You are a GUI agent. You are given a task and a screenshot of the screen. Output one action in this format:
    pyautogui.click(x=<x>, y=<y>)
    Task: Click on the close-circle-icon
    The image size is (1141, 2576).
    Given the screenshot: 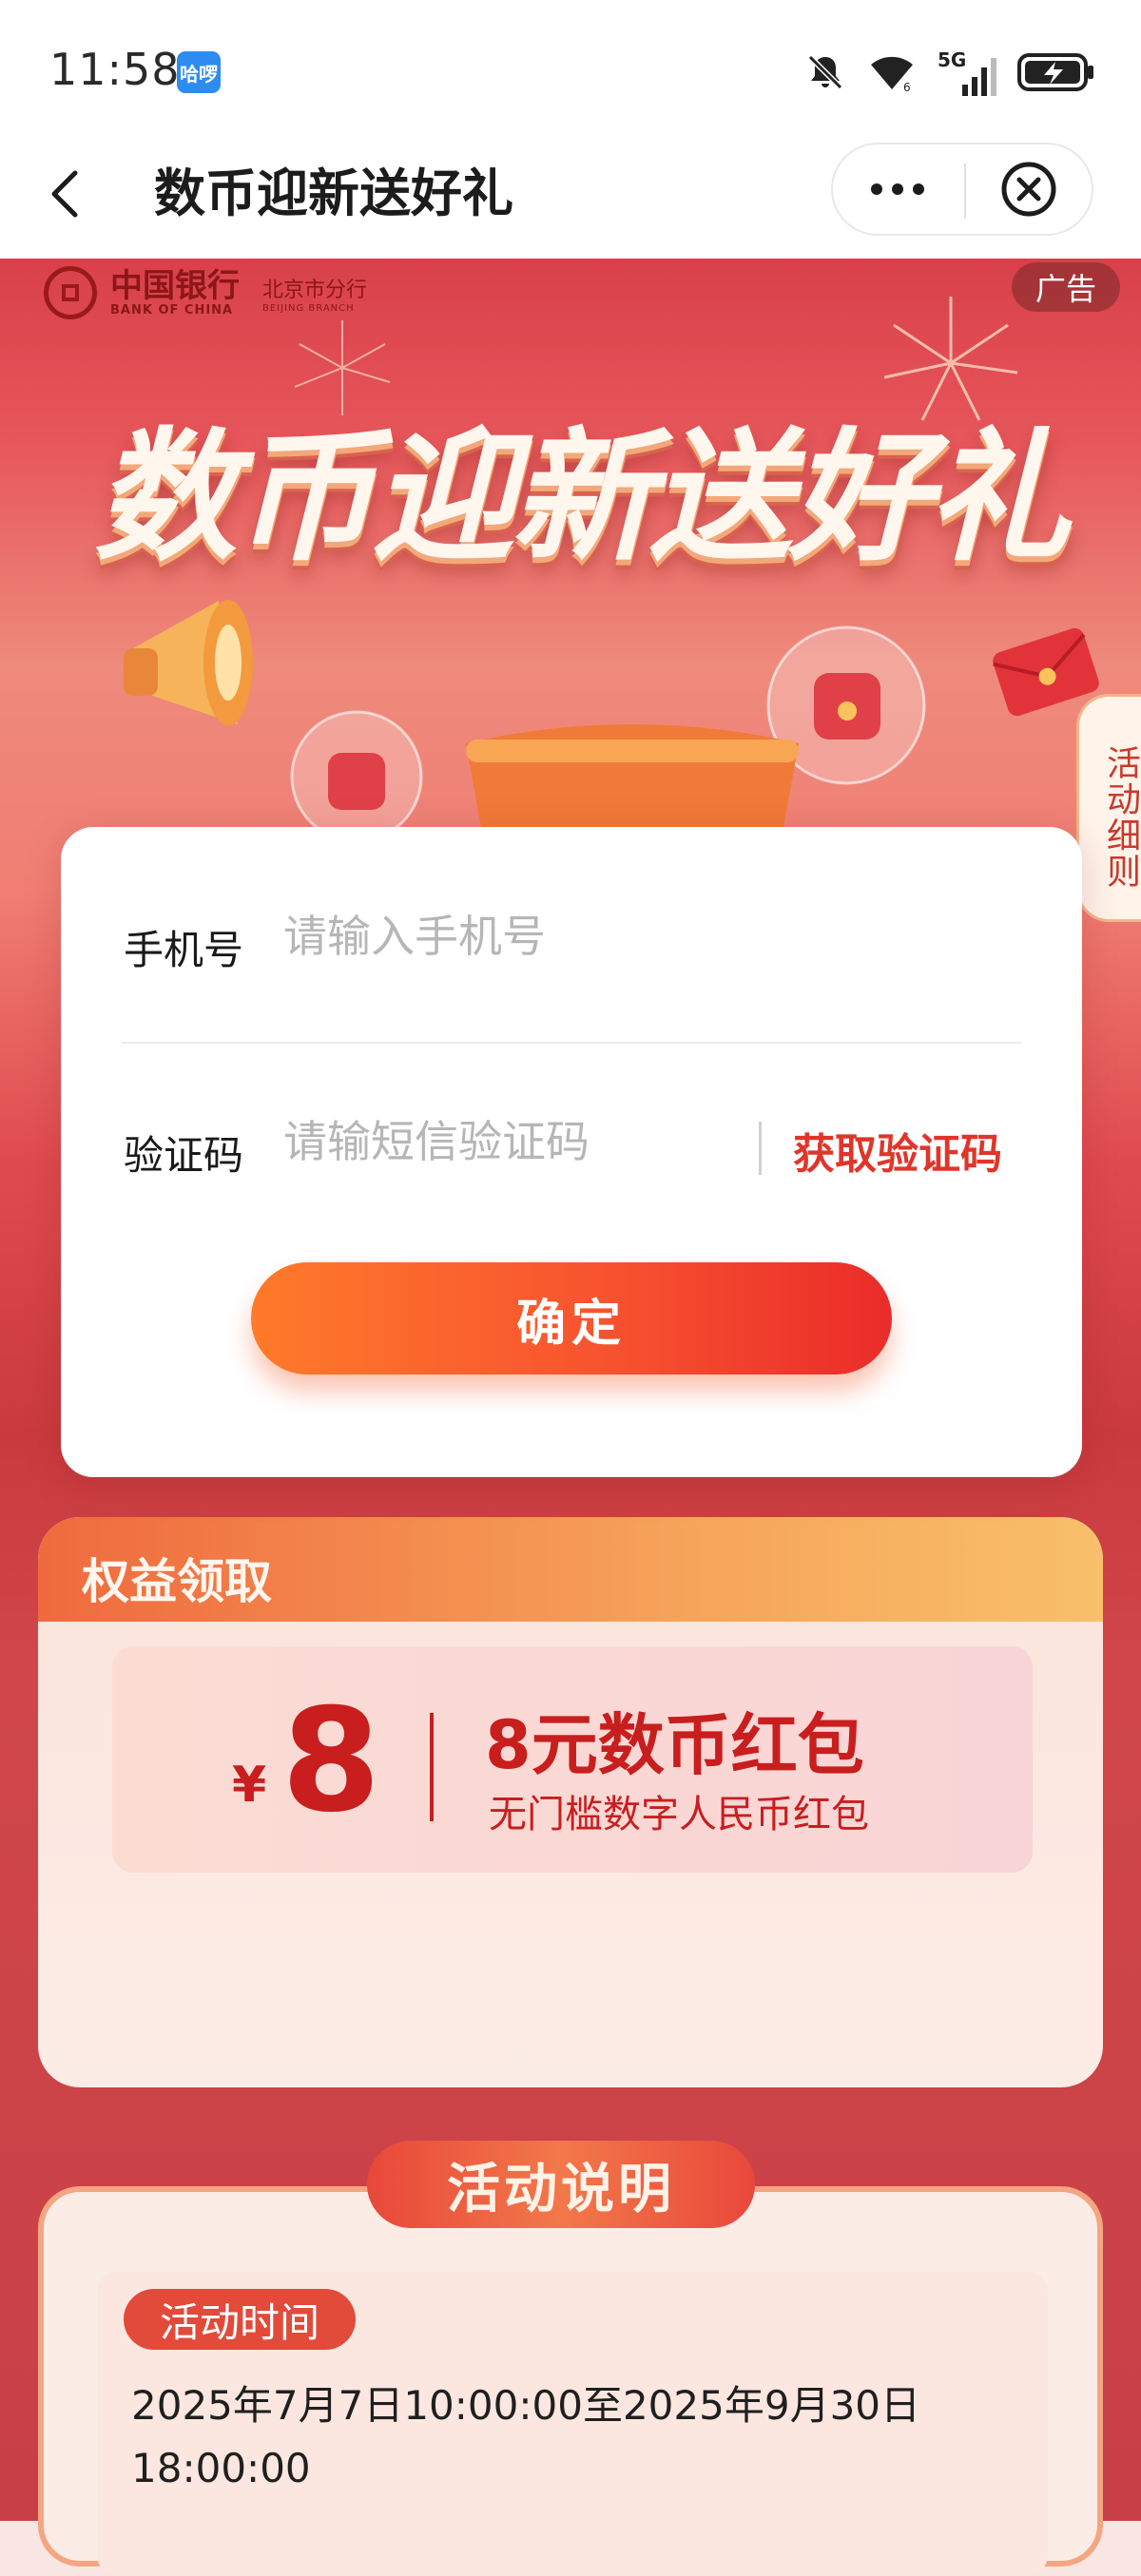 What is the action you would take?
    pyautogui.click(x=1028, y=190)
    